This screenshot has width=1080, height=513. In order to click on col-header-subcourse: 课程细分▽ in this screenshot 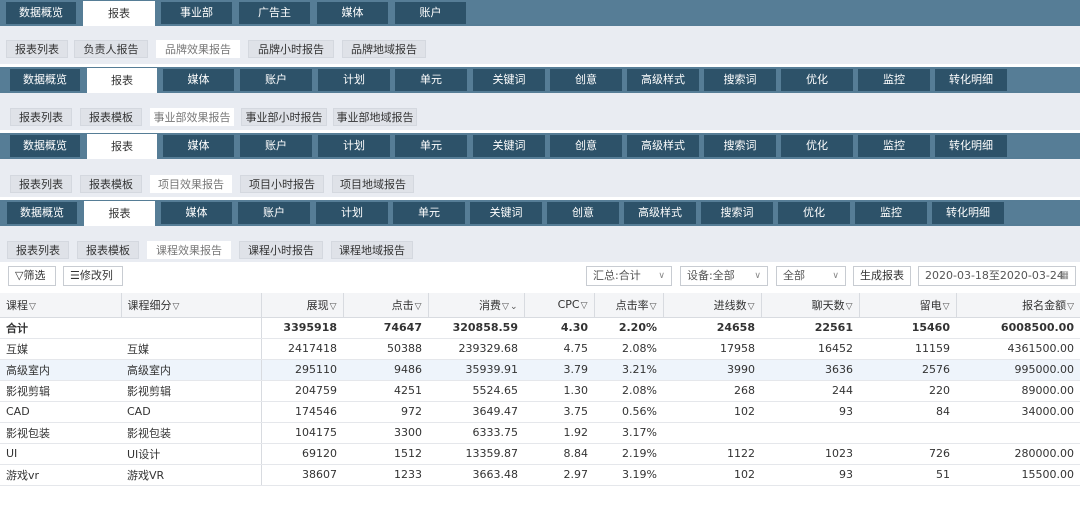, I will do `click(191, 305)`.